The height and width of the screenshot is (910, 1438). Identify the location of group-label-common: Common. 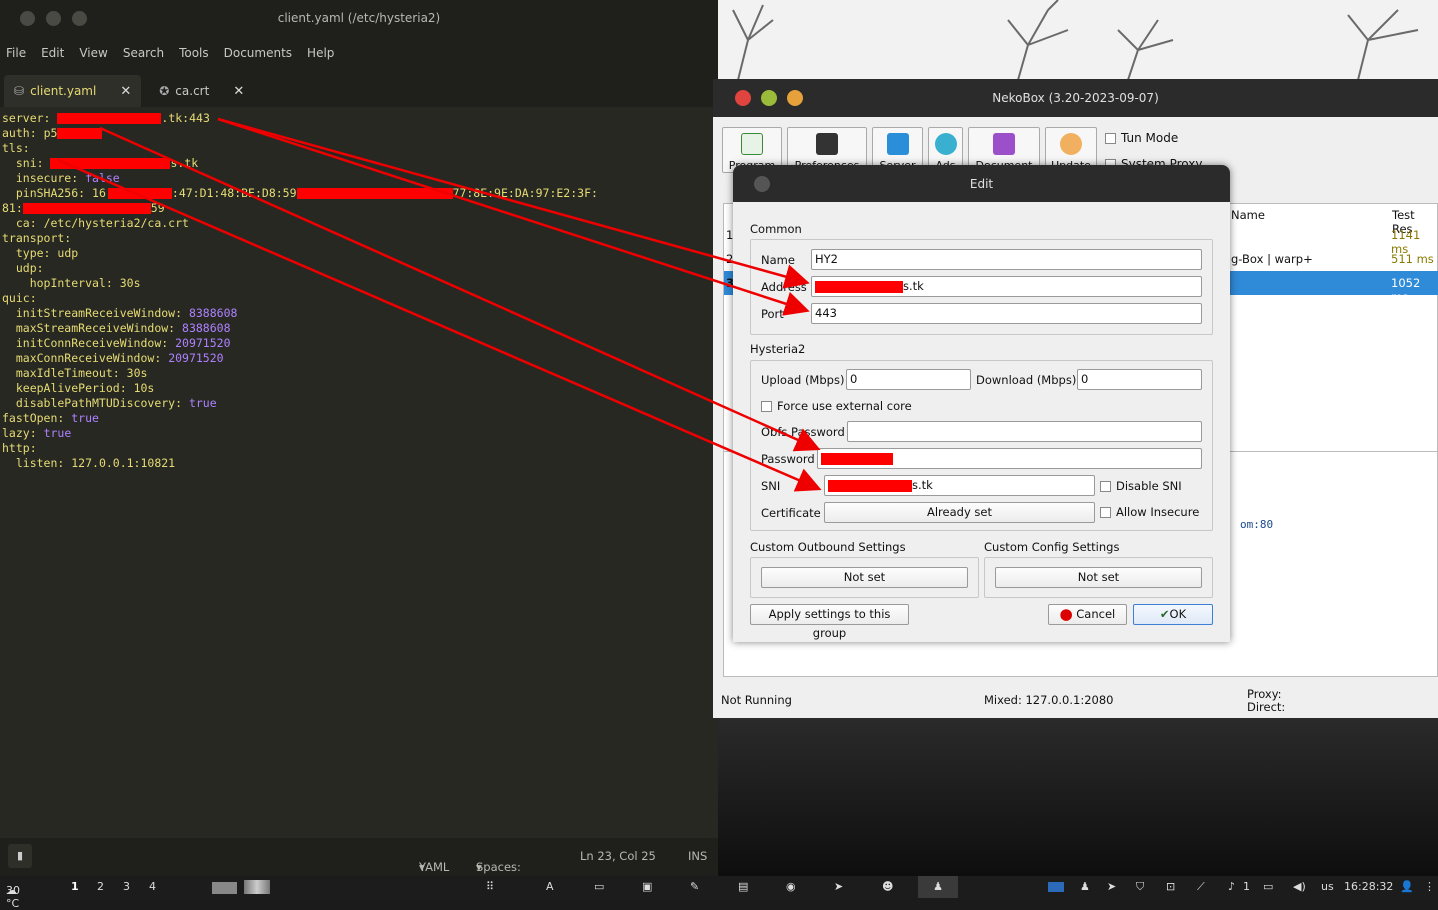
(776, 229).